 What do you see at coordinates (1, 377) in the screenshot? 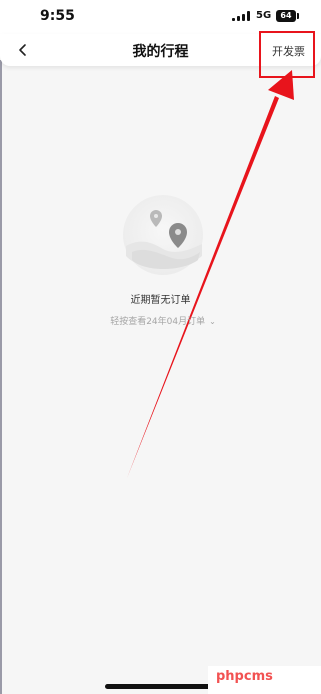
I see `left-edge-divider` at bounding box center [1, 377].